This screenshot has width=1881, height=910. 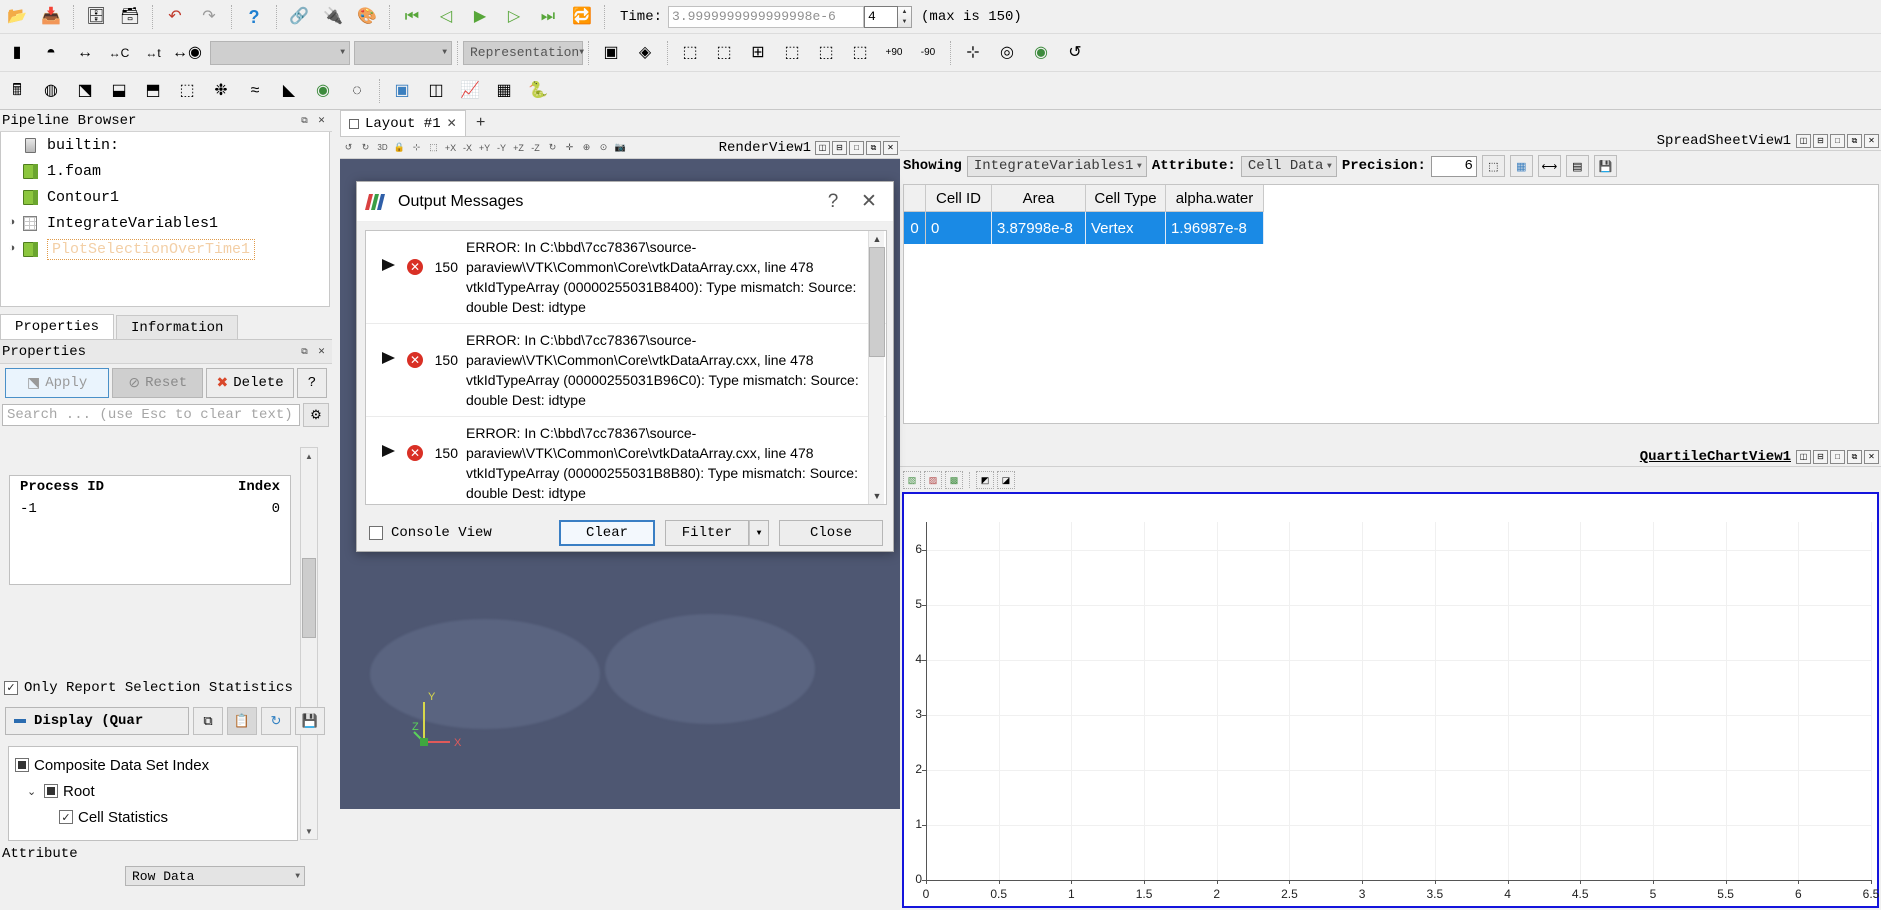 What do you see at coordinates (1006, 480) in the screenshot?
I see `chart-options-icon: ◪` at bounding box center [1006, 480].